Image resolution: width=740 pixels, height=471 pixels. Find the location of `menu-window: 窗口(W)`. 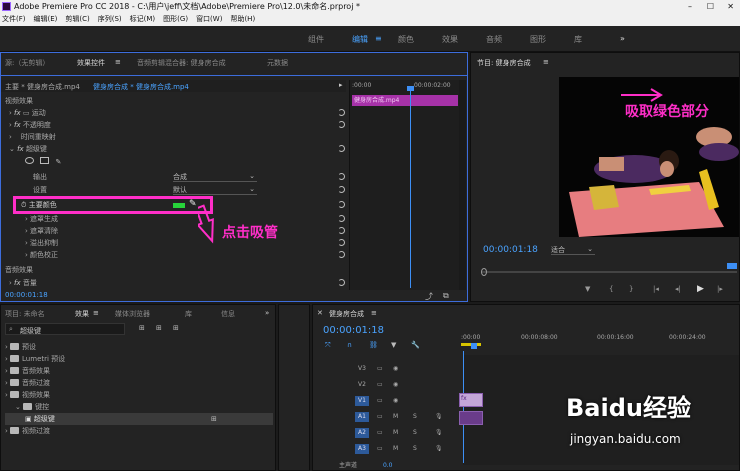

menu-window: 窗口(W) is located at coordinates (209, 19).